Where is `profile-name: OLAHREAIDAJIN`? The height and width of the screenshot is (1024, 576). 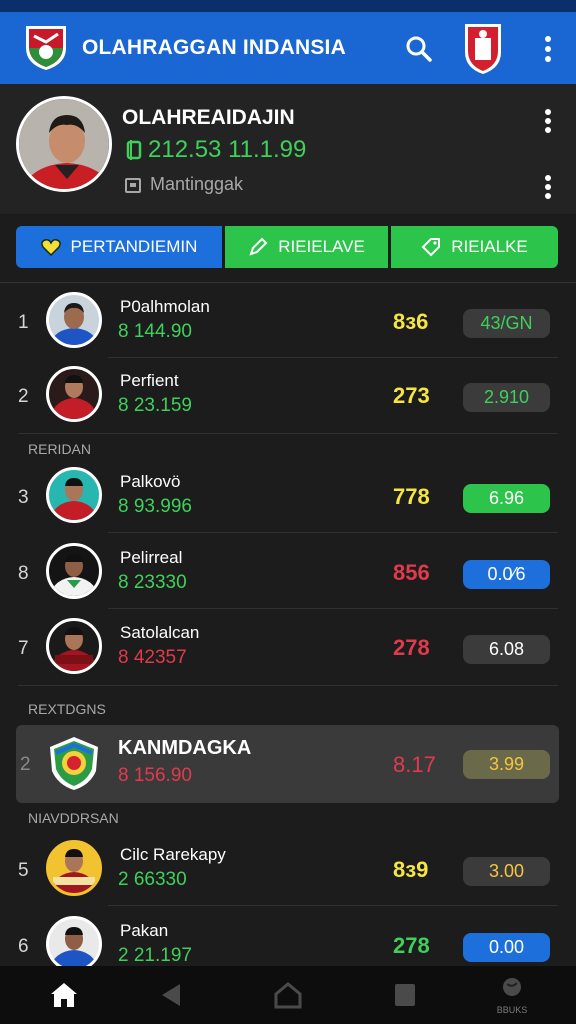
profile-name: OLAHREAIDAJIN is located at coordinates (208, 117).